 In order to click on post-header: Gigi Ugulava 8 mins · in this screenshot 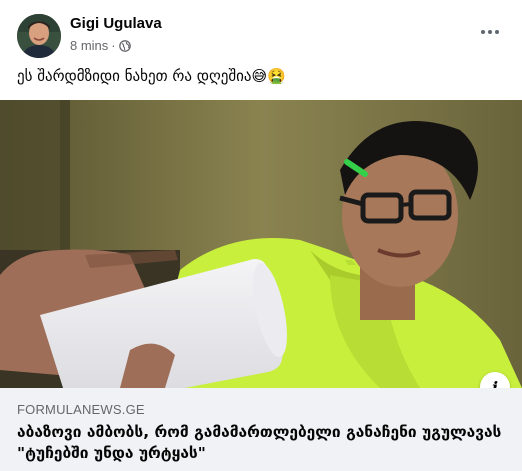, I will do `click(261, 31)`.